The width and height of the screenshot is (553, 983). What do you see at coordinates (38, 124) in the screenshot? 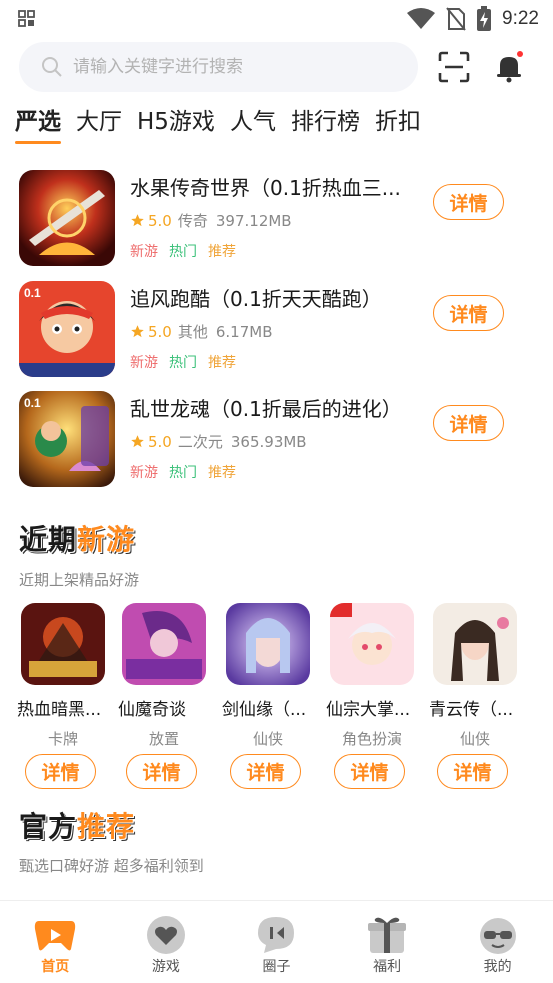
I see `tab-selected: 严选` at bounding box center [38, 124].